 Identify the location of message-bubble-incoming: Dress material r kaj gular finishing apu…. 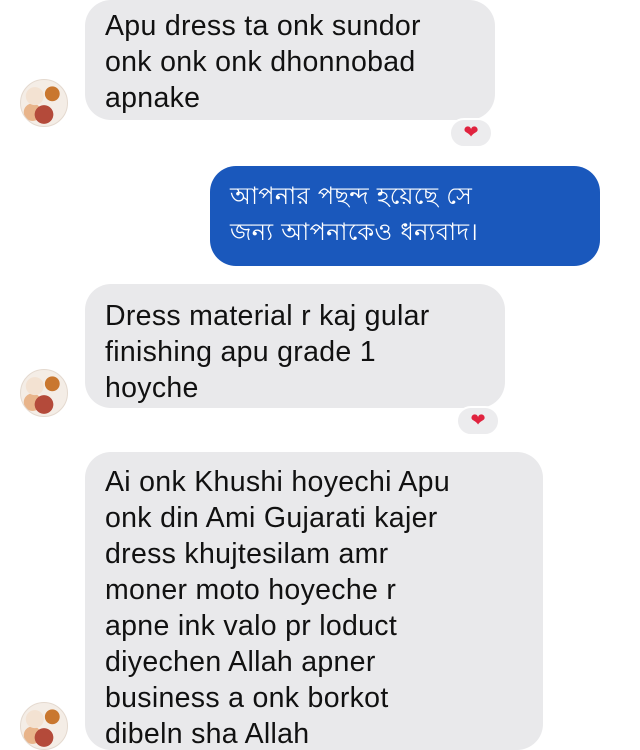
(295, 346).